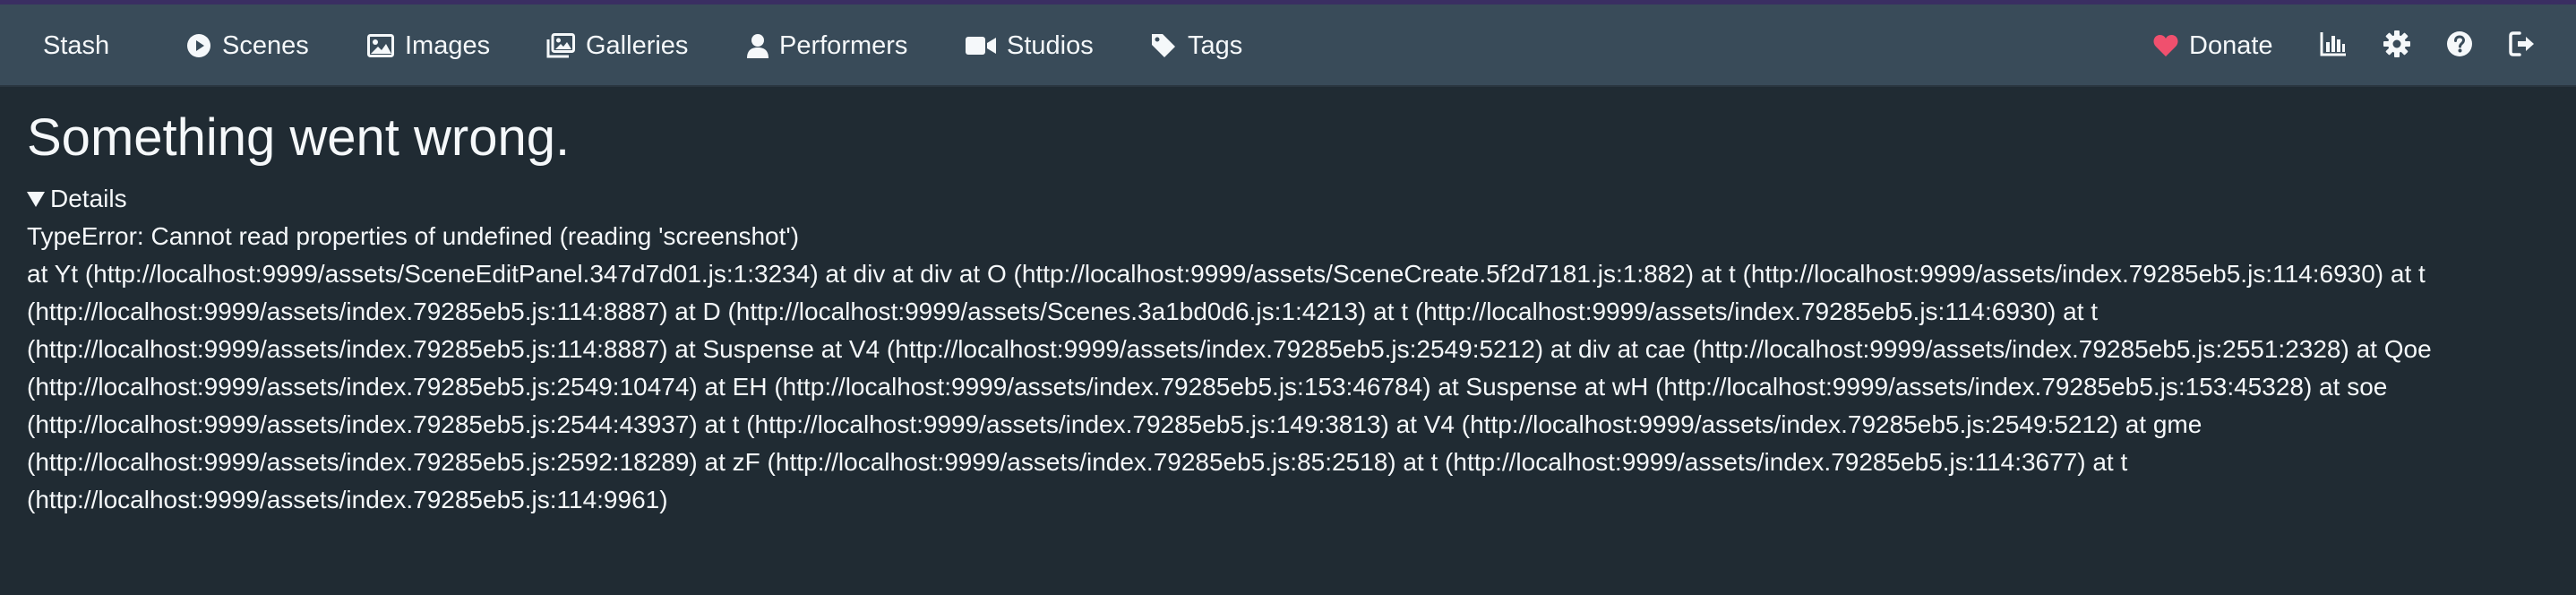 The image size is (2576, 595). Describe the element at coordinates (1050, 45) in the screenshot. I see `nav-item-label: Studios` at that location.